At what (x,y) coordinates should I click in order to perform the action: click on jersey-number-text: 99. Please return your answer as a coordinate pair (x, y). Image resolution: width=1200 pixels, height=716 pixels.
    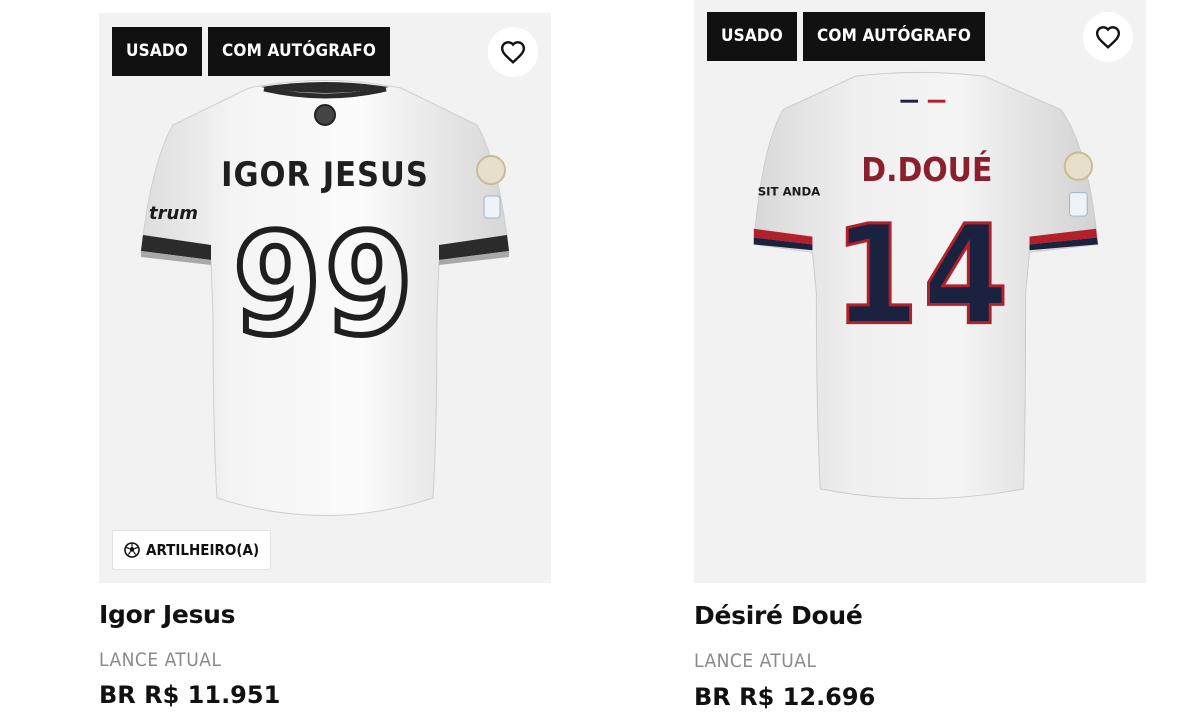
    Looking at the image, I should click on (324, 285).